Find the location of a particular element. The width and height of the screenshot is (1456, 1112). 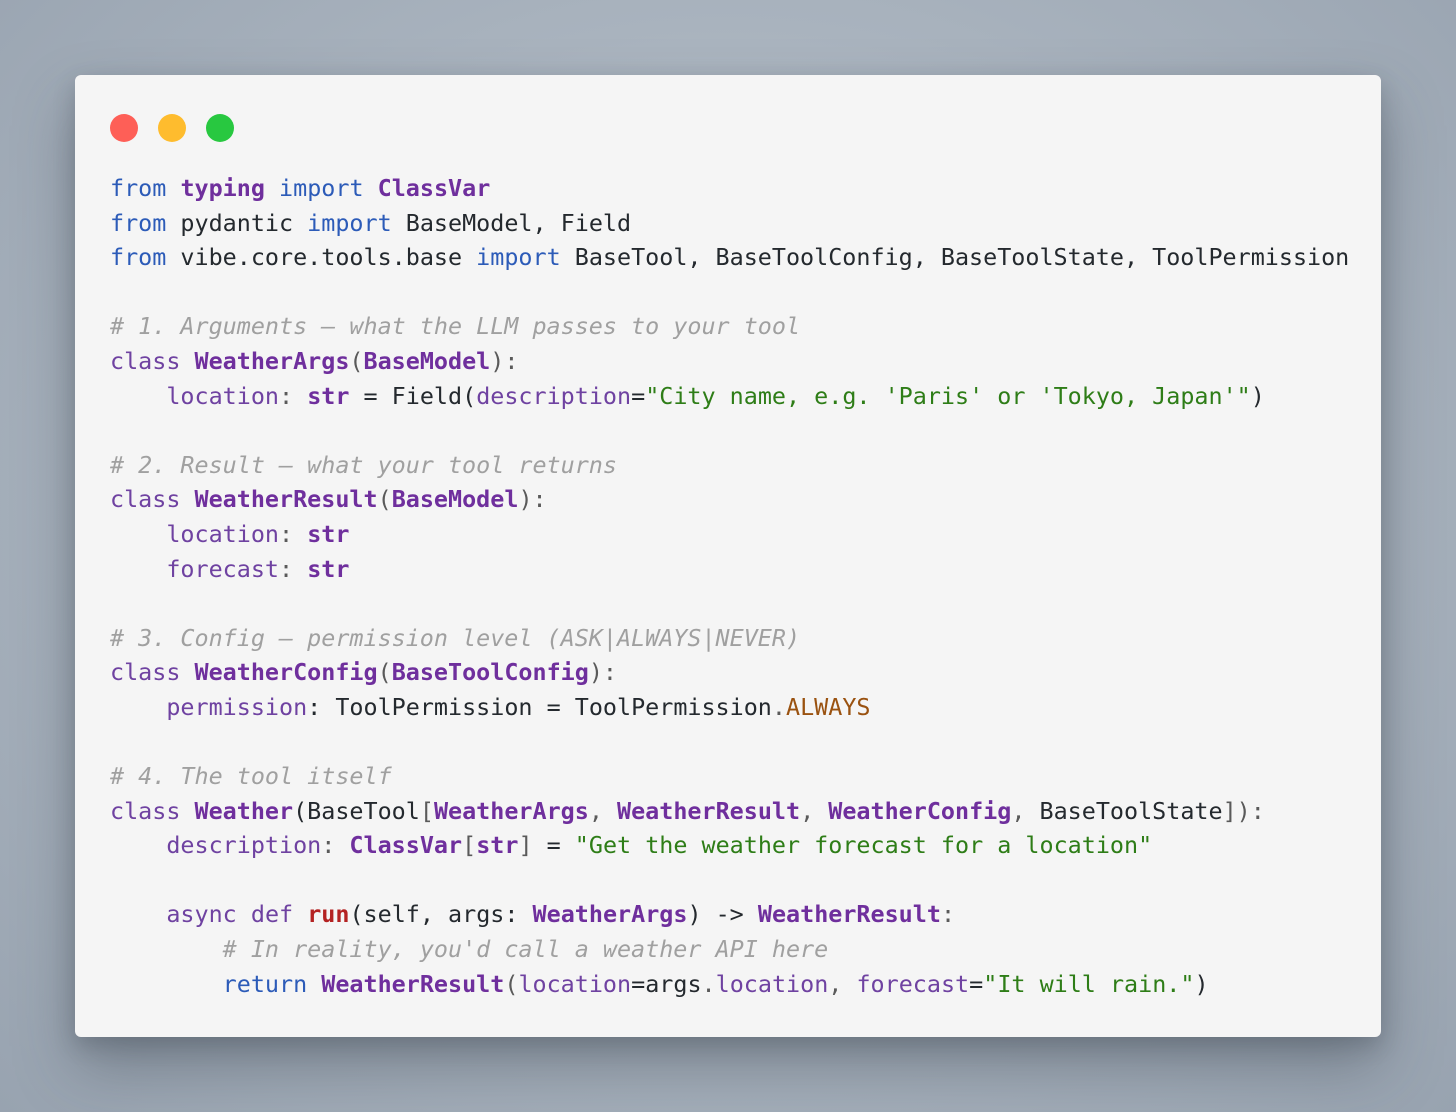

params: (self, args: is located at coordinates (441, 914).